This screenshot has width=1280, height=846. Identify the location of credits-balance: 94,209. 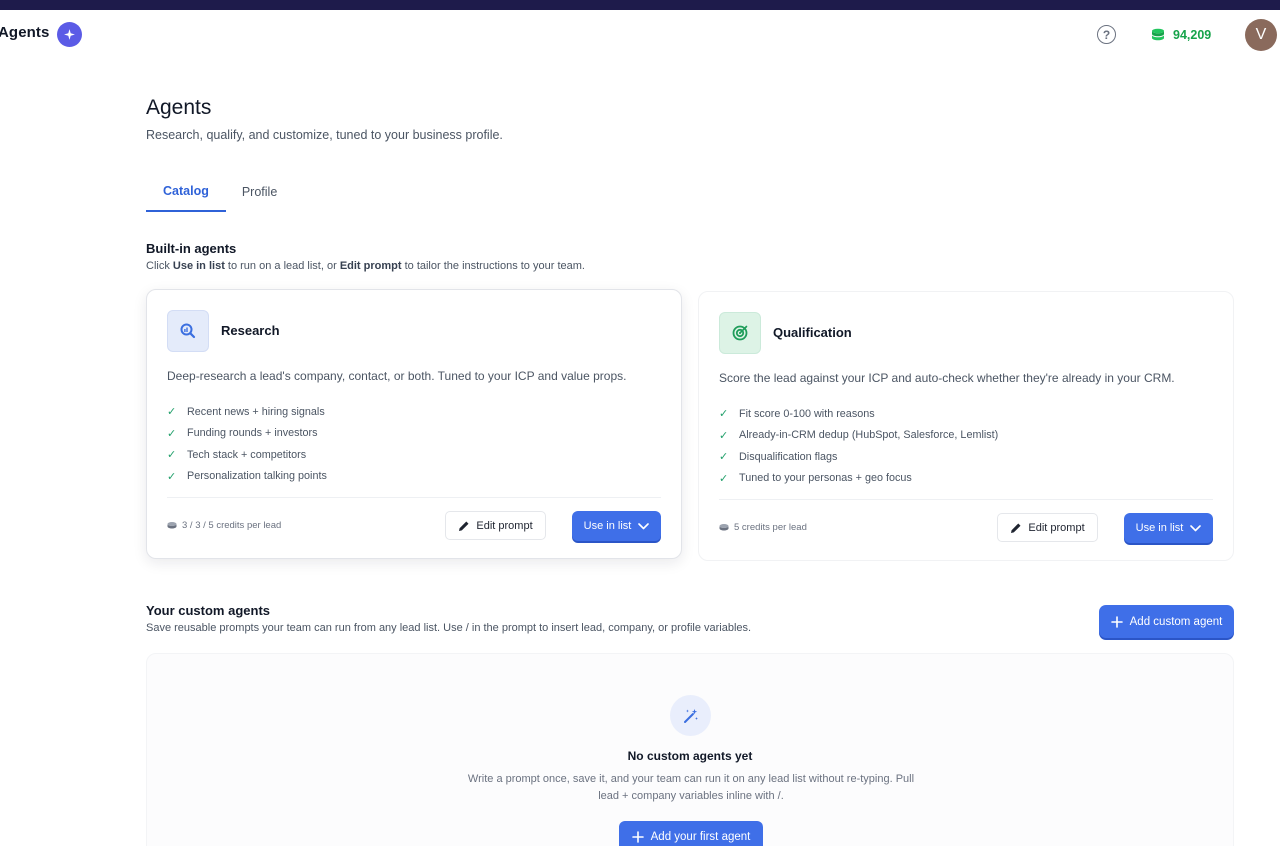
(1180, 35).